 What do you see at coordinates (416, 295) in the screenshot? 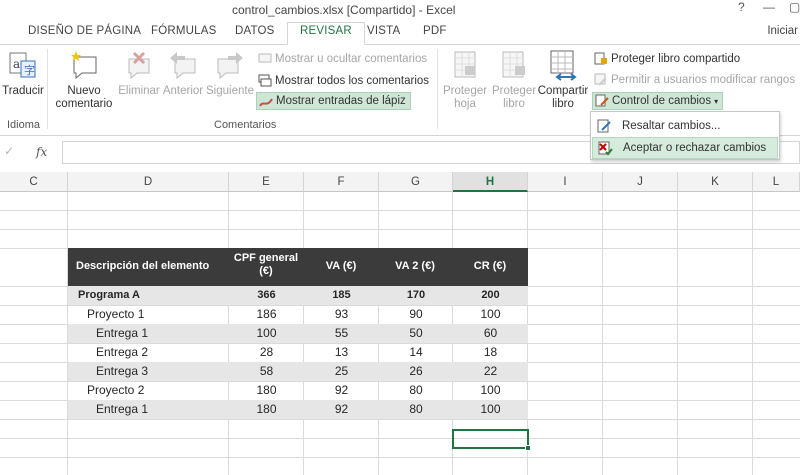
I see `table-cell: 170` at bounding box center [416, 295].